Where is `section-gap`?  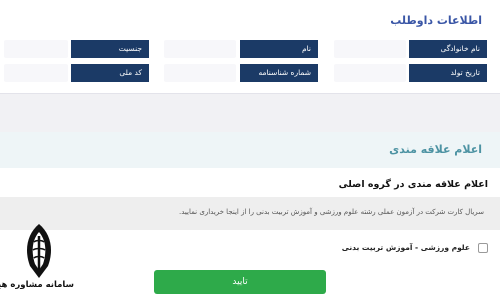 section-gap is located at coordinates (250, 113).